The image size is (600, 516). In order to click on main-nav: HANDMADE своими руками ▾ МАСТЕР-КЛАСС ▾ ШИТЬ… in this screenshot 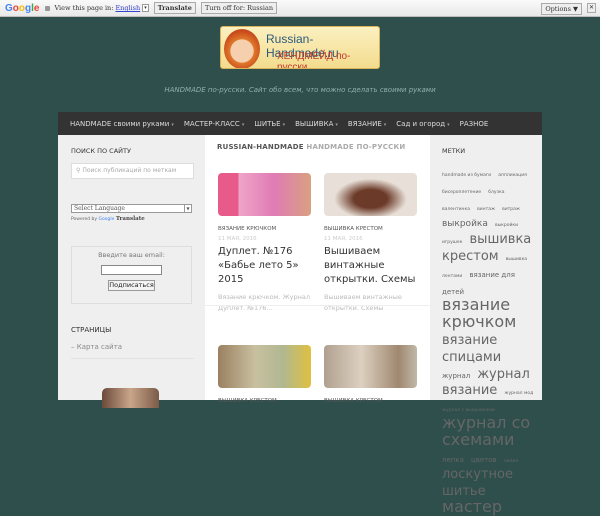, I will do `click(300, 123)`.